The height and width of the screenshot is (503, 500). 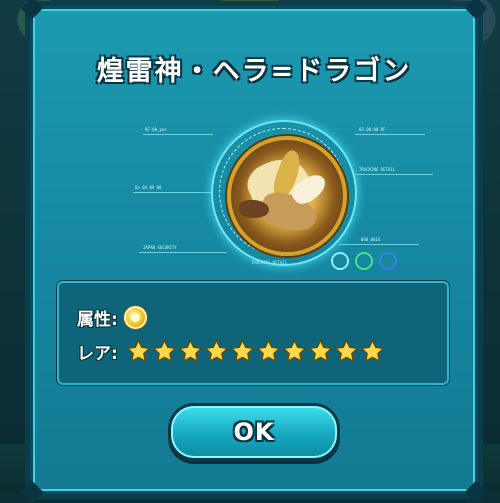 What do you see at coordinates (135, 317) in the screenshot?
I see `light-attribute-icon` at bounding box center [135, 317].